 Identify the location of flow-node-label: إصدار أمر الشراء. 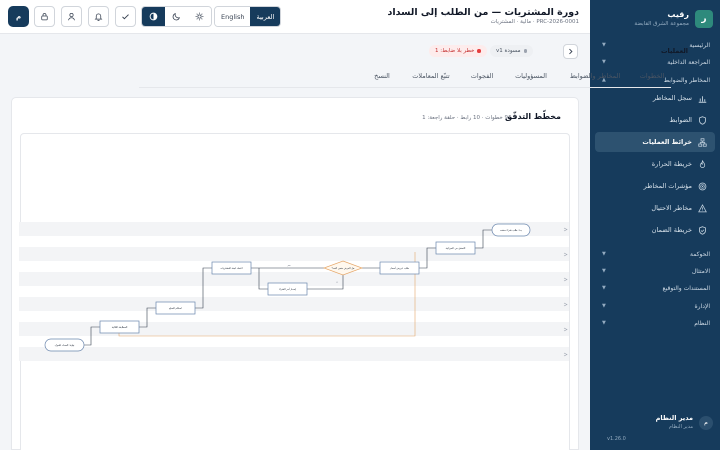
(288, 289).